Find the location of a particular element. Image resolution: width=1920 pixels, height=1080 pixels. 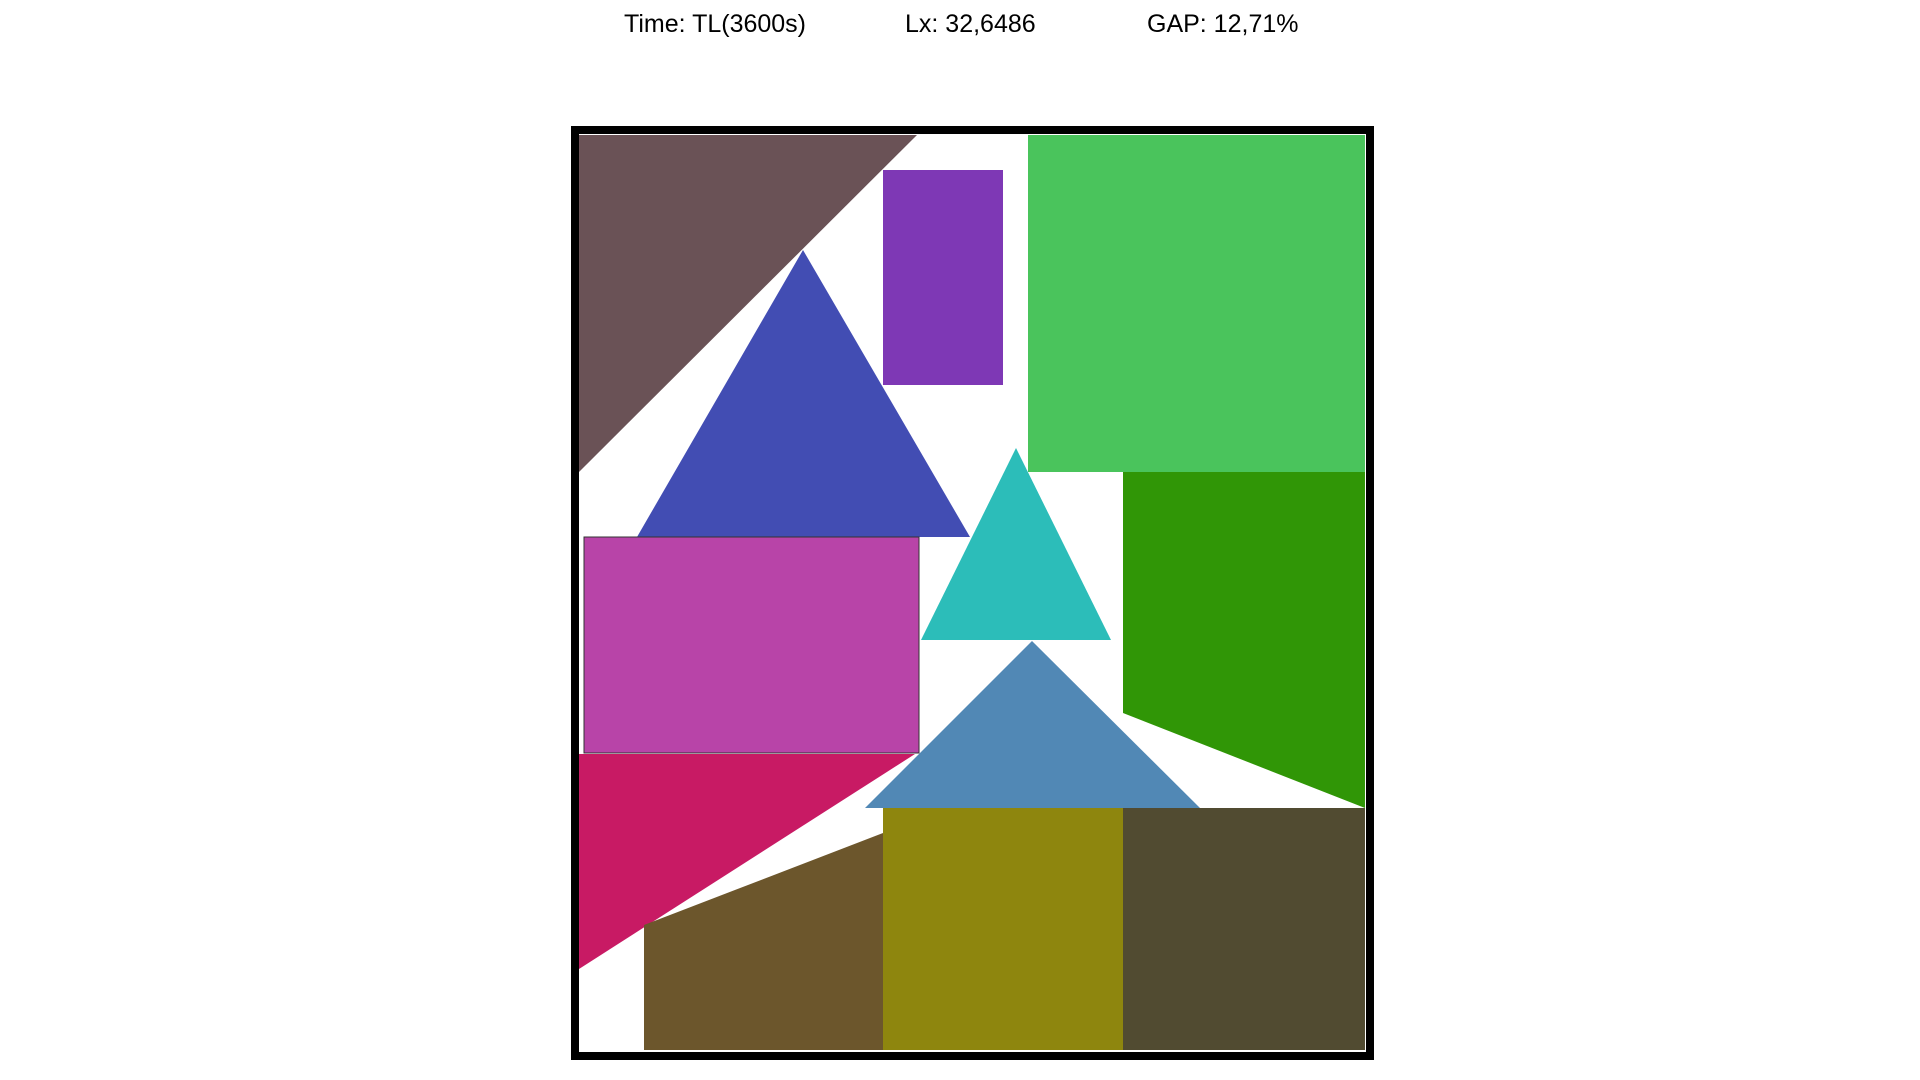

purple-rectangle is located at coordinates (943, 277).